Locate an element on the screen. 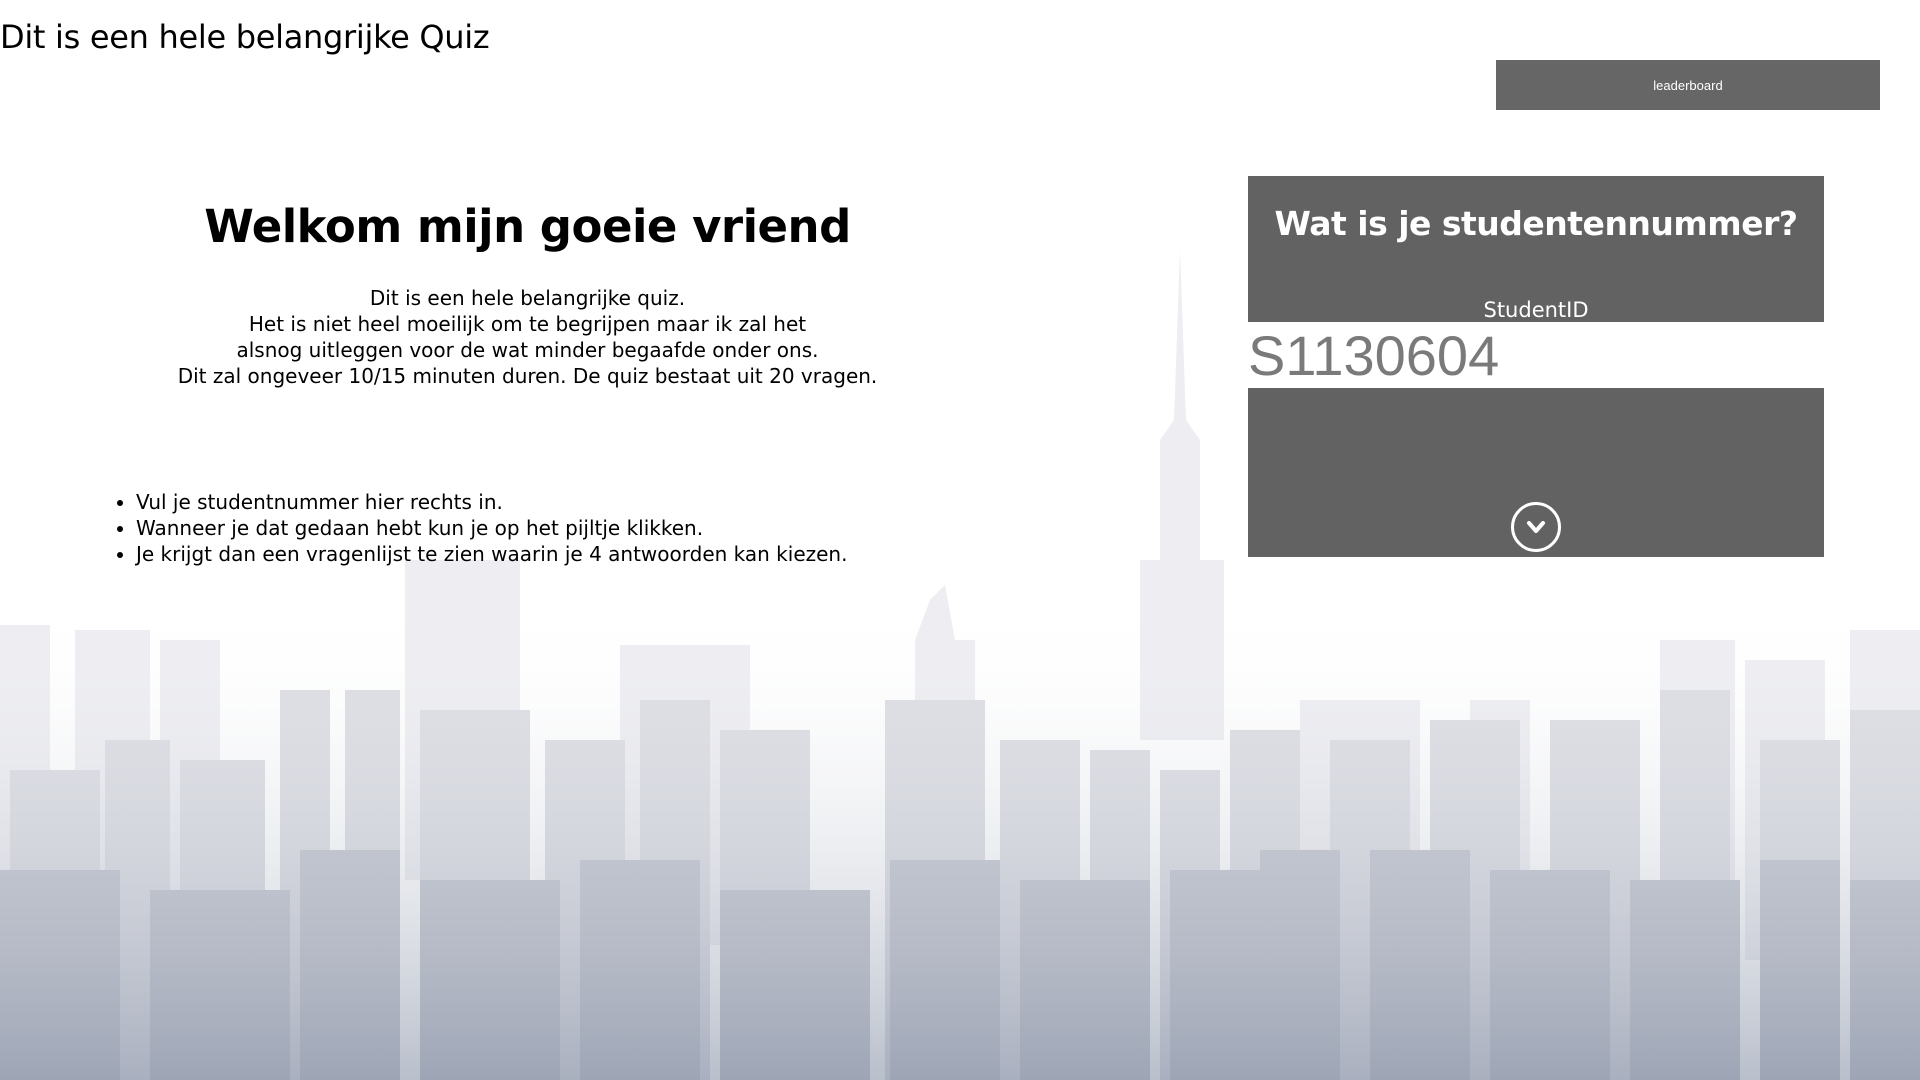 This screenshot has height=1080, width=1920. instruction-item: Vul je studentnummer hier rechts in. is located at coordinates (491, 502).